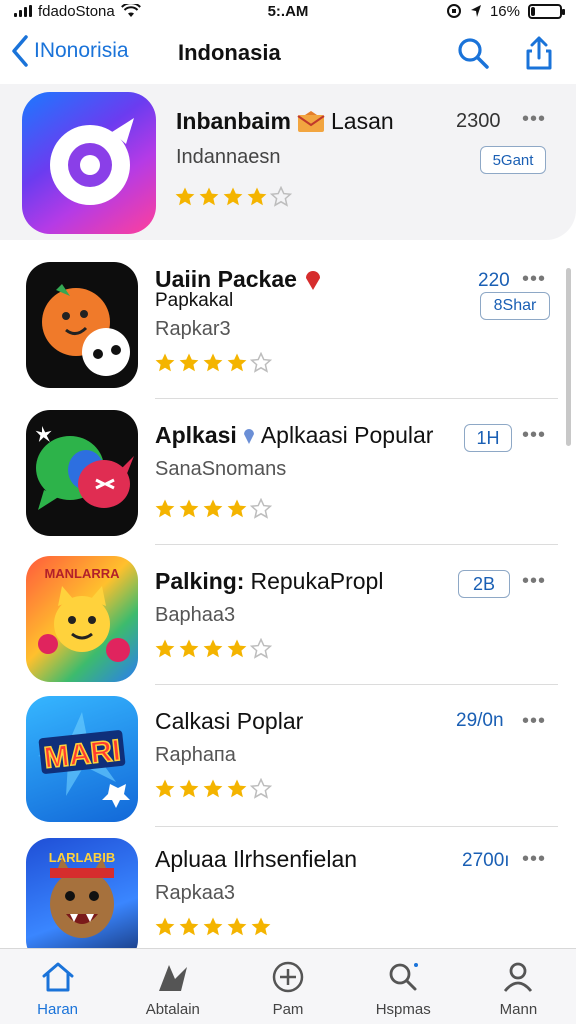 This screenshot has width=576, height=1024. Describe the element at coordinates (229, 721) in the screenshot. I see `app-name-text: Calkasi Poplar` at that location.